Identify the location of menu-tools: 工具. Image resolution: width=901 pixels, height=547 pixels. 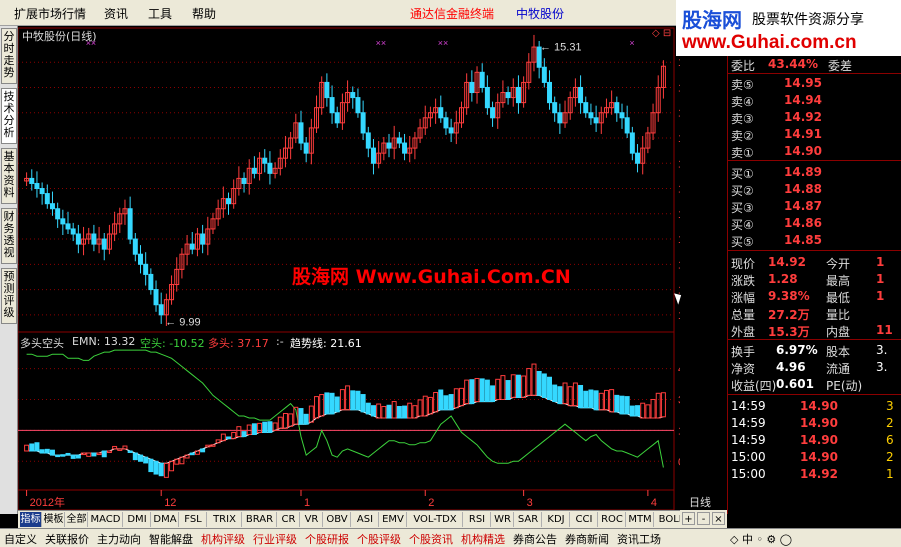
(160, 13).